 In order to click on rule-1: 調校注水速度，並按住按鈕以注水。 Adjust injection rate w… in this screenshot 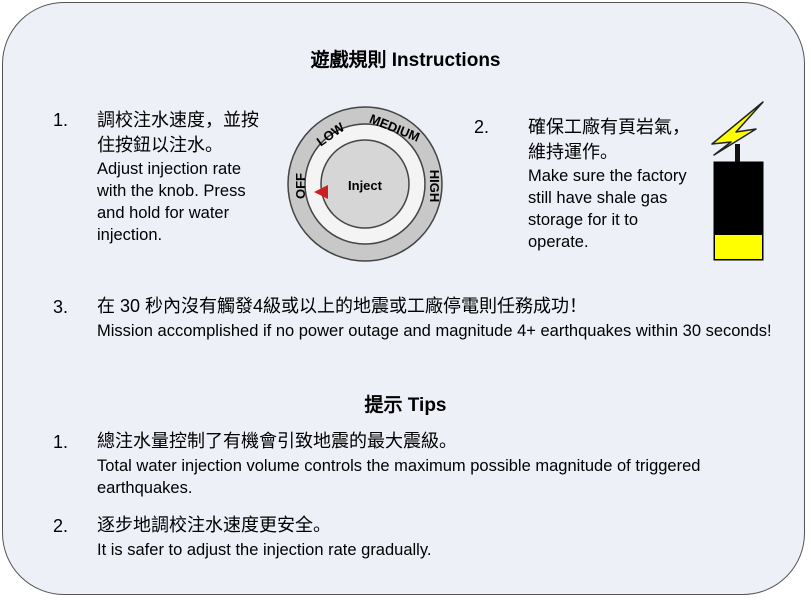, I will do `click(181, 177)`.